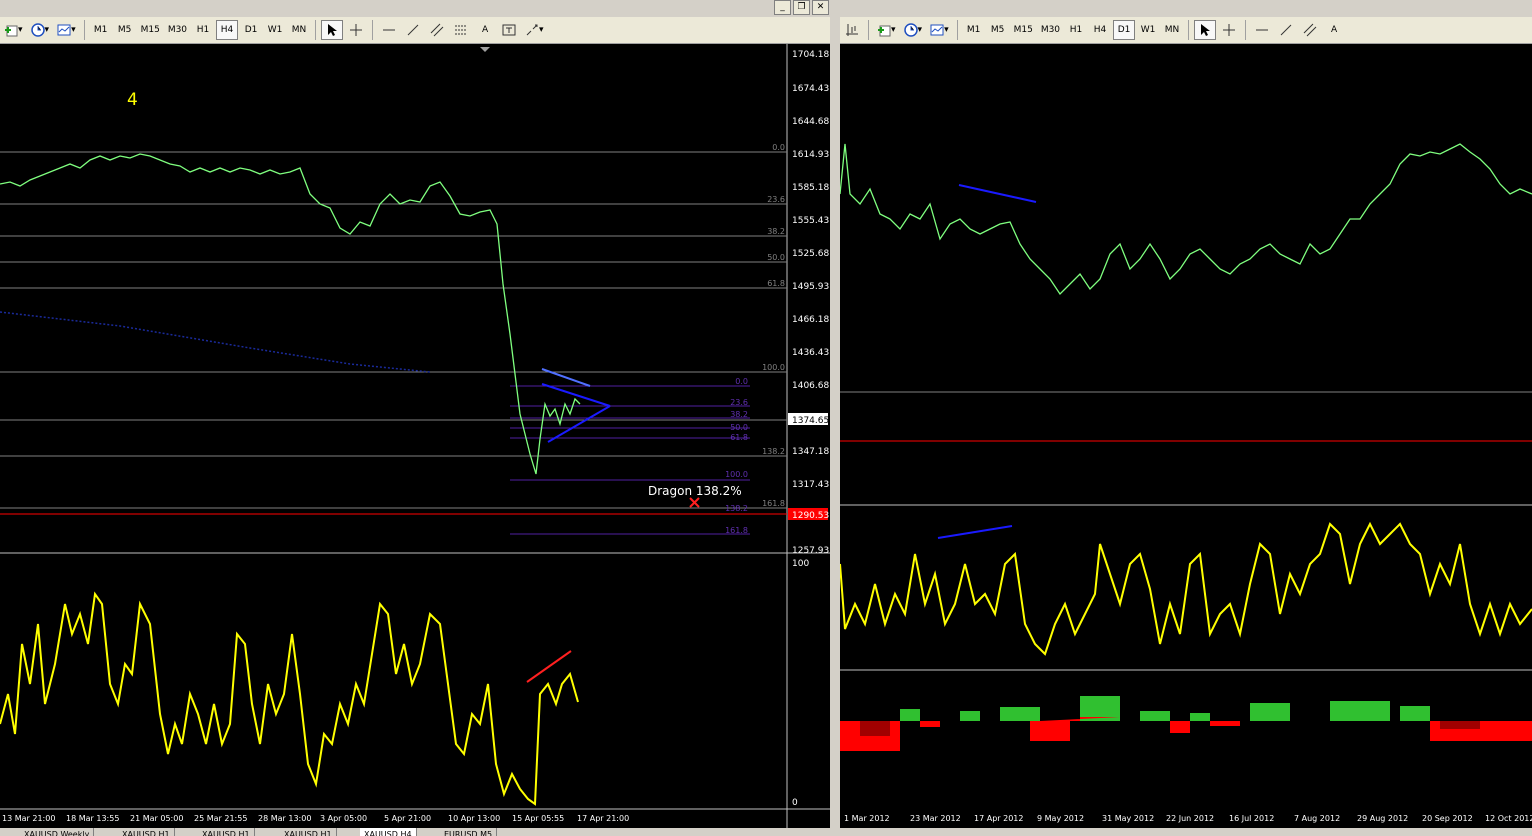 This screenshot has height=836, width=1532. Describe the element at coordinates (810, 320) in the screenshot. I see `price-tick: 1466.18` at that location.